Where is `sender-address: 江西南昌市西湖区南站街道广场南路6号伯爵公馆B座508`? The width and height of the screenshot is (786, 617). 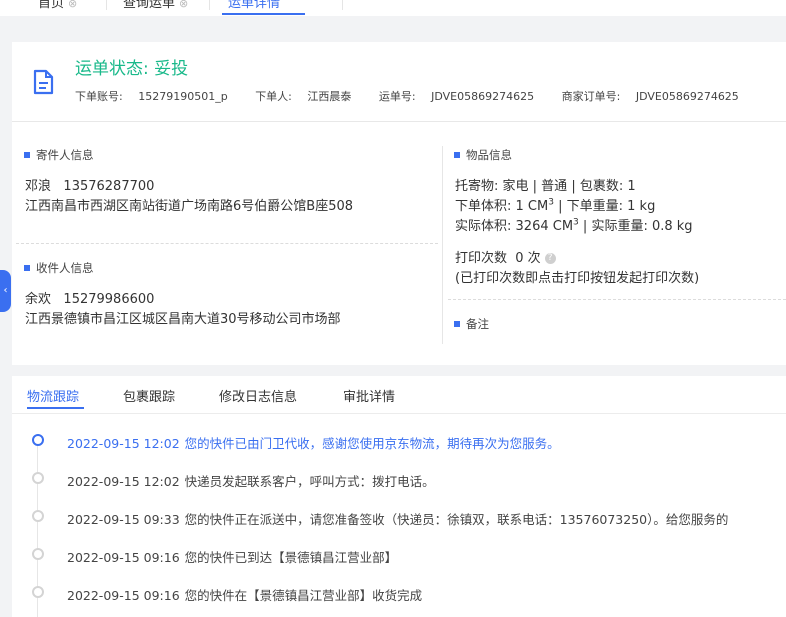 sender-address: 江西南昌市西湖区南站街道广场南路6号伯爵公馆B座508 is located at coordinates (189, 206).